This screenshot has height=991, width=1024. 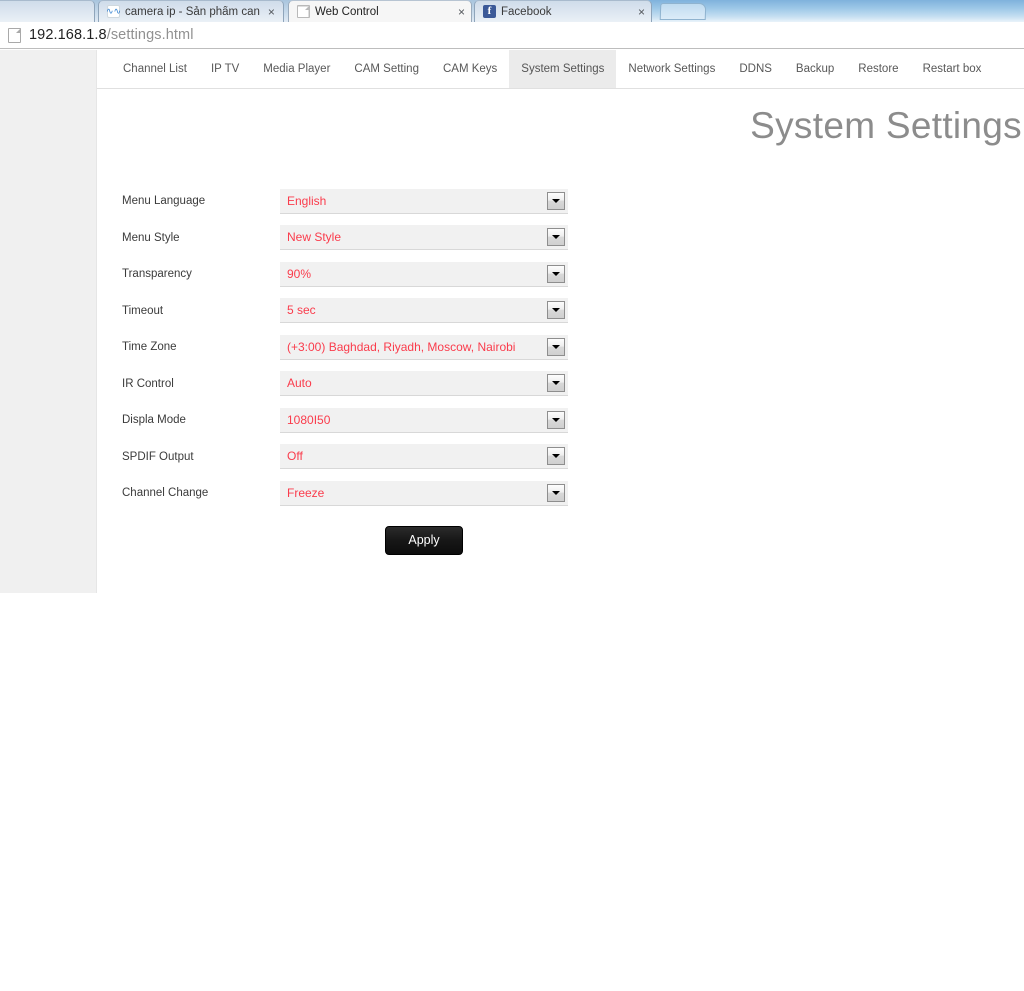 I want to click on nav-item-channel-list: Channel List, so click(x=155, y=69).